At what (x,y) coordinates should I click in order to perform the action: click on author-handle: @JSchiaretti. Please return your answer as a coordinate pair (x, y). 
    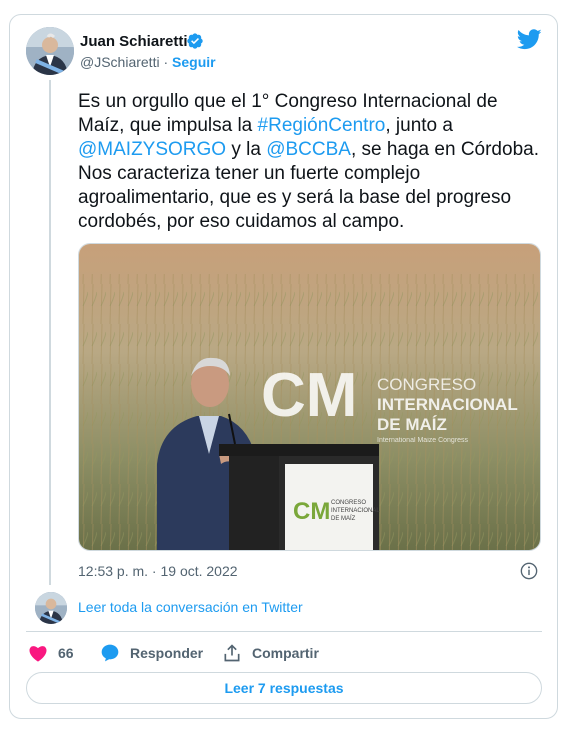
    Looking at the image, I should click on (120, 62).